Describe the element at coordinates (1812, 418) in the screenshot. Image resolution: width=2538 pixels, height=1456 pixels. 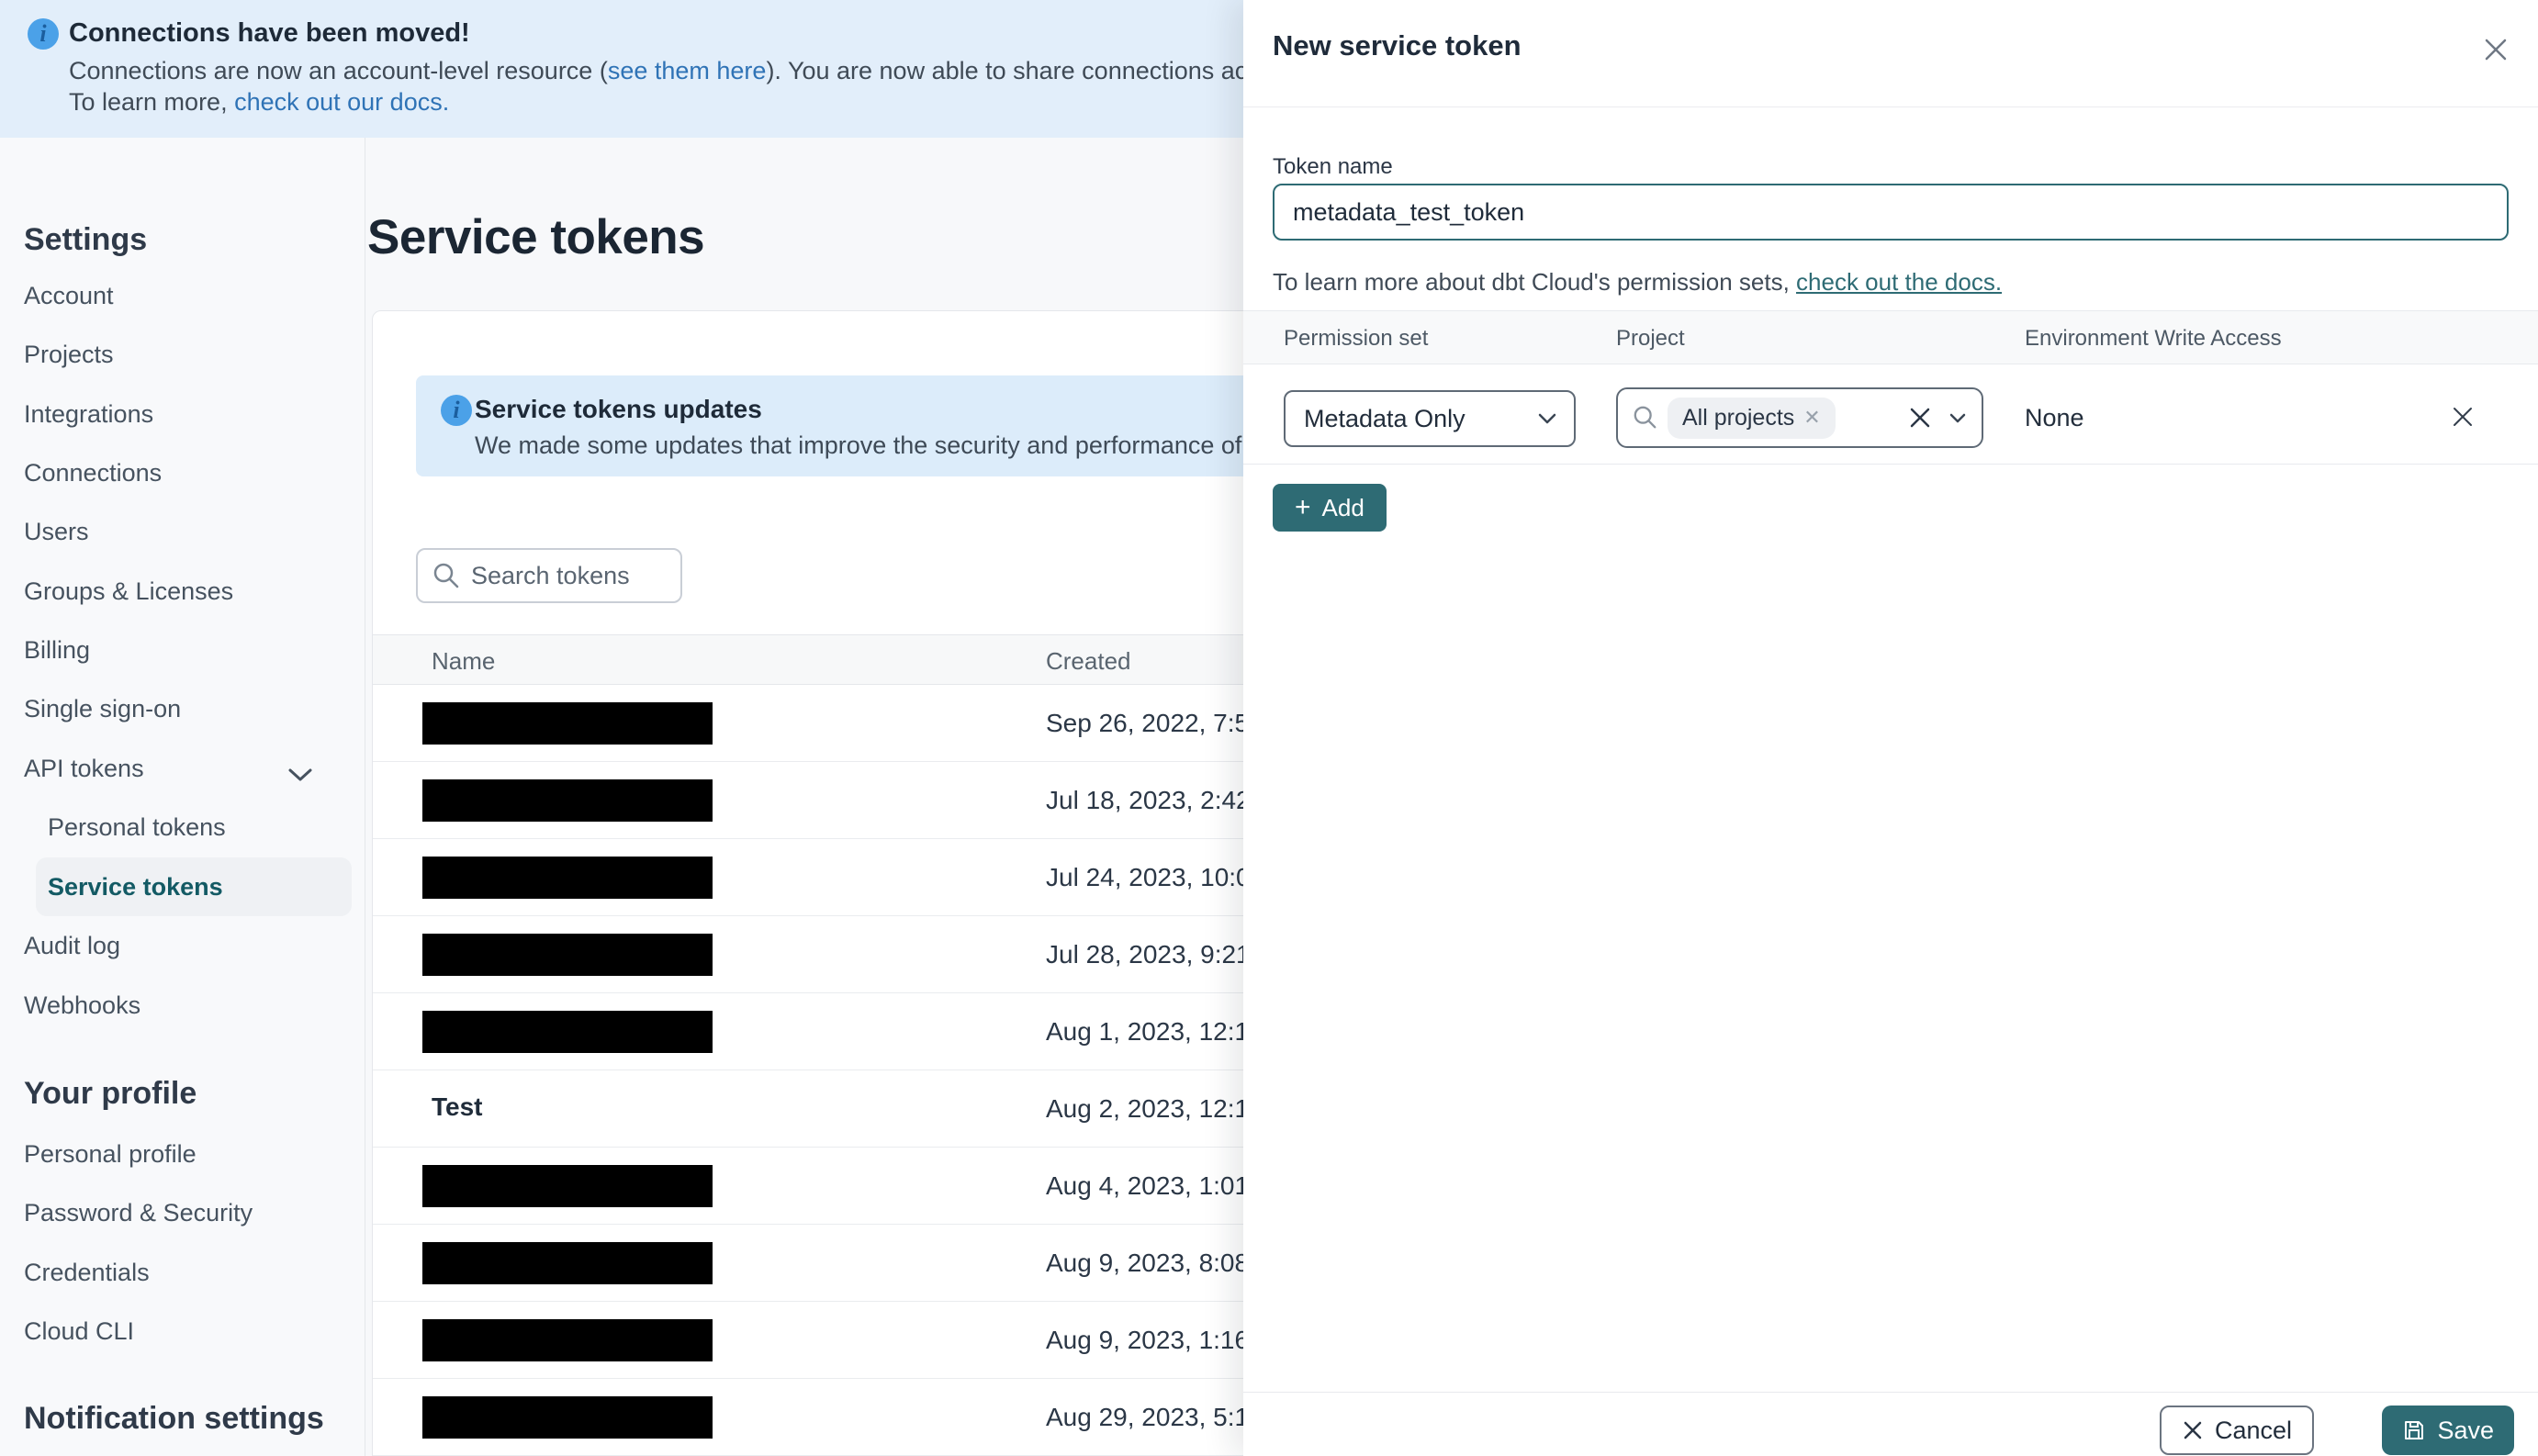
I see `remove-chip-icon: ✕` at that location.